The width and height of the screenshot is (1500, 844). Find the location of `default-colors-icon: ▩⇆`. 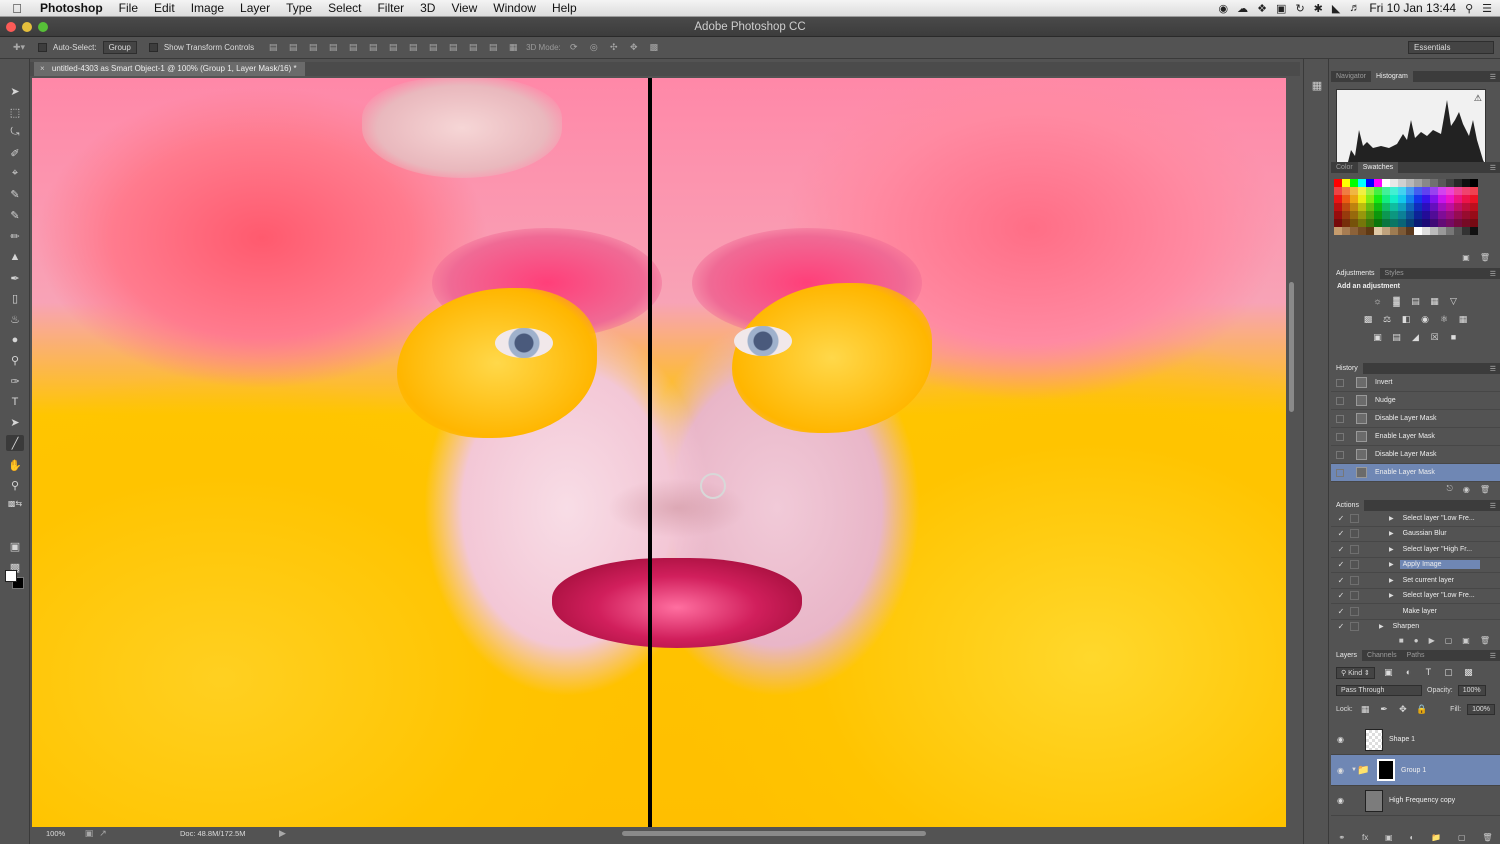

default-colors-icon: ▩⇆ is located at coordinates (15, 503).